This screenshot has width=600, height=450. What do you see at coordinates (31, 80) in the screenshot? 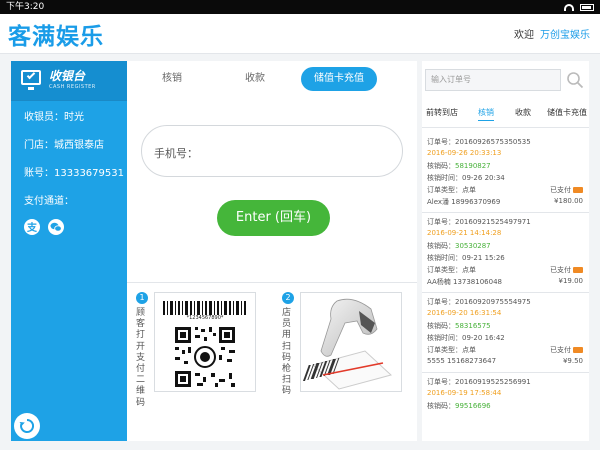
I see `register-icon` at bounding box center [31, 80].